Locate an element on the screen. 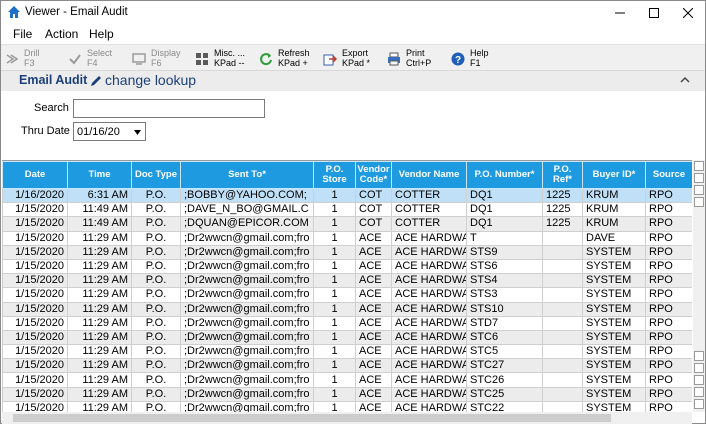 This screenshot has height=424, width=706. change-lookup-link: change lookup is located at coordinates (150, 80).